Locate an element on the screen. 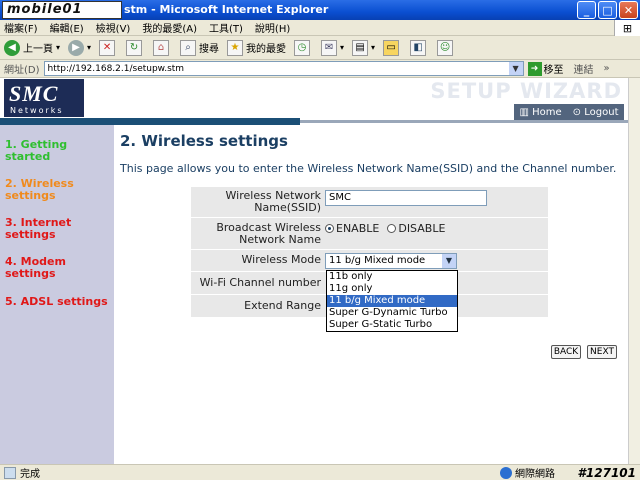 This screenshot has height=480, width=640. menu-view: 檢視(V) is located at coordinates (113, 27).